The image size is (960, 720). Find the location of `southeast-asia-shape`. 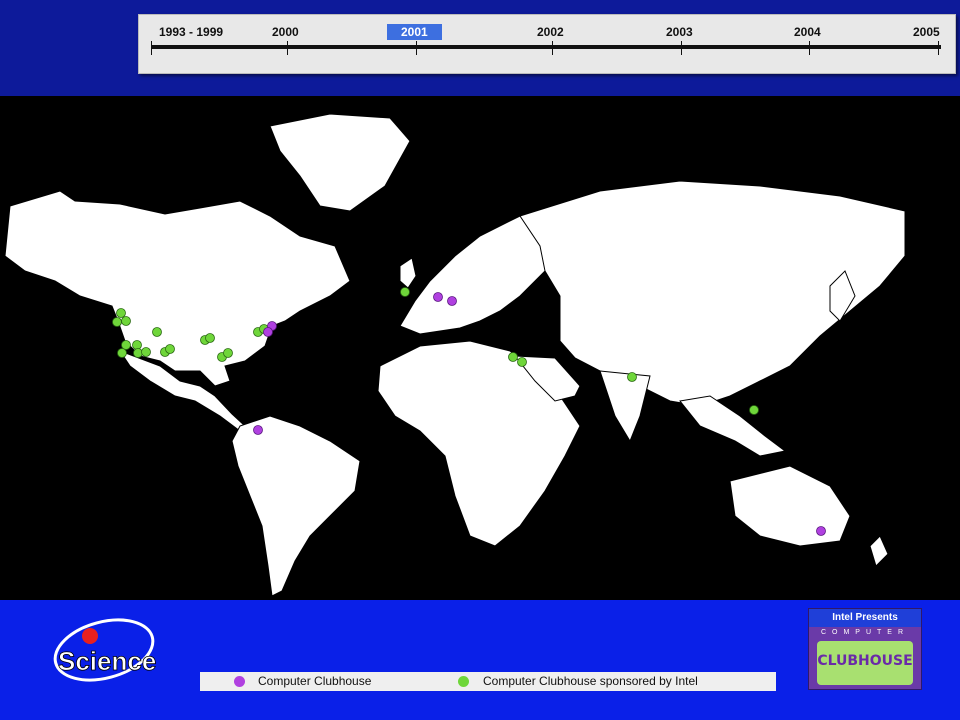

southeast-asia-shape is located at coordinates (733, 426).